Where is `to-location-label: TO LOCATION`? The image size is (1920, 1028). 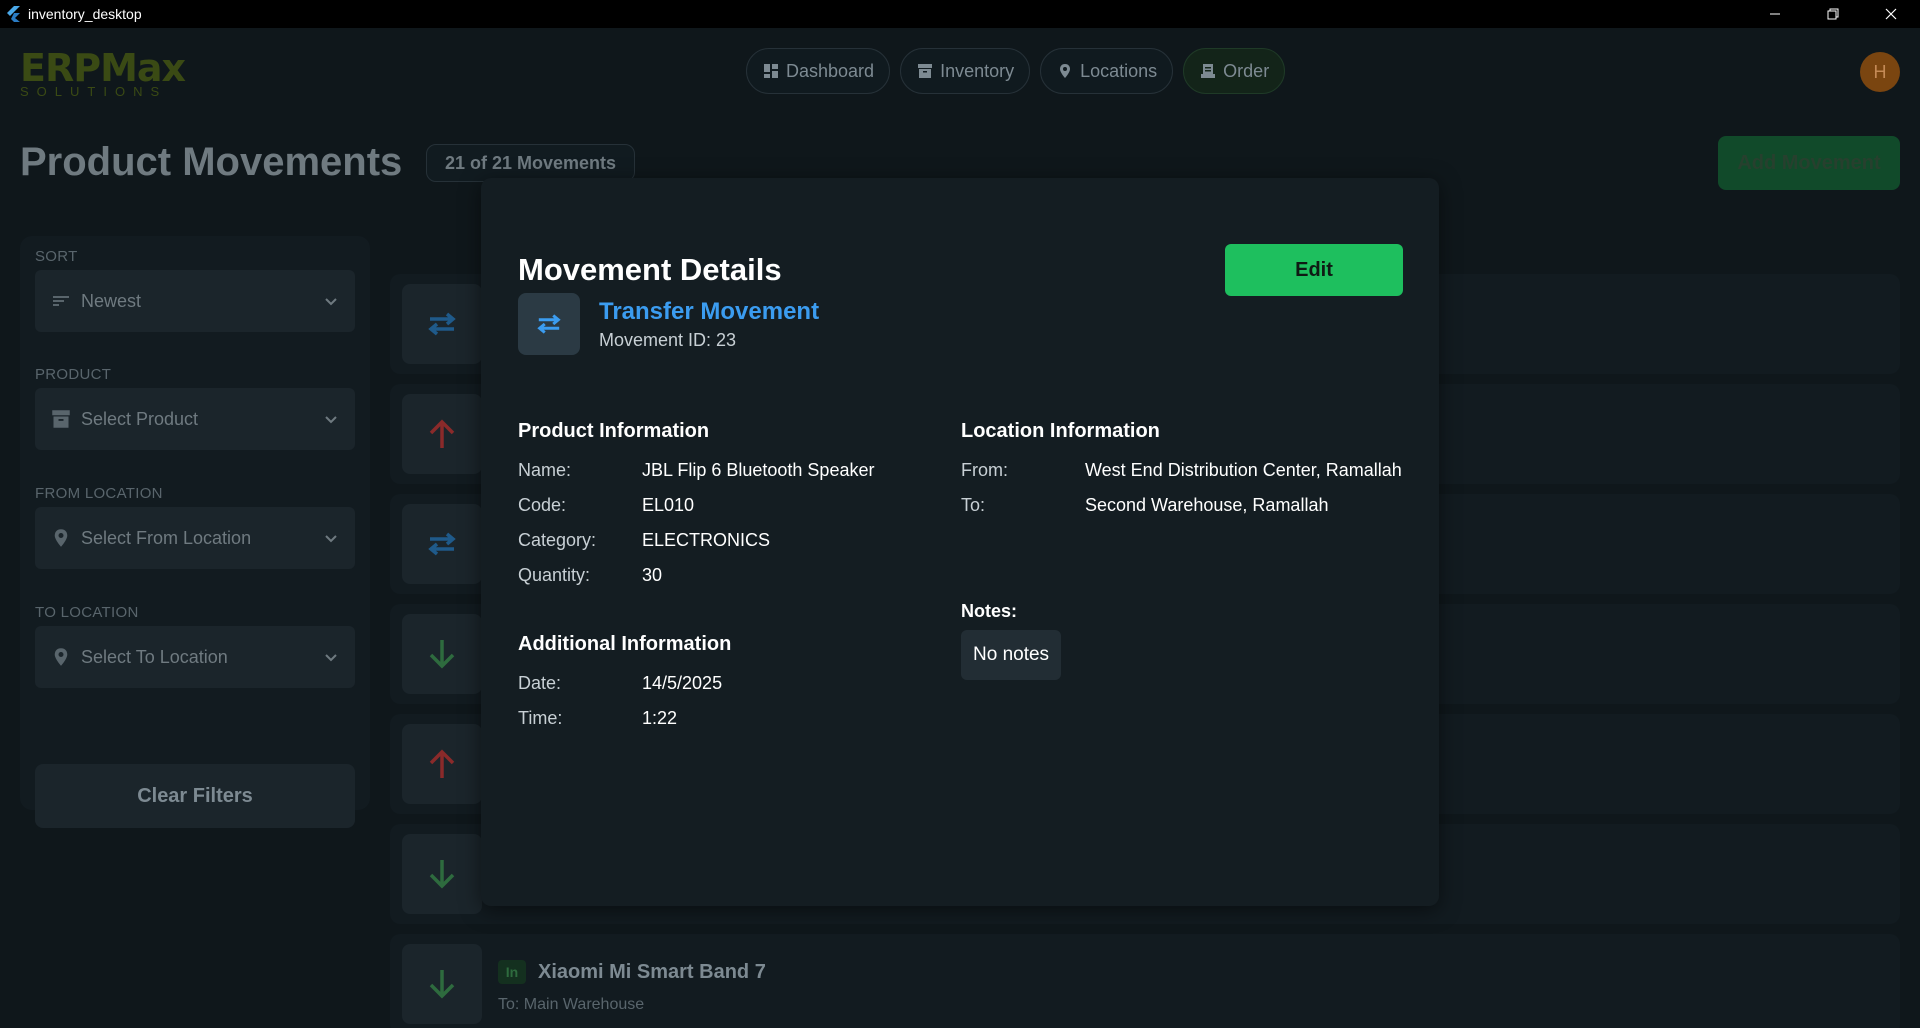 to-location-label: TO LOCATION is located at coordinates (87, 612).